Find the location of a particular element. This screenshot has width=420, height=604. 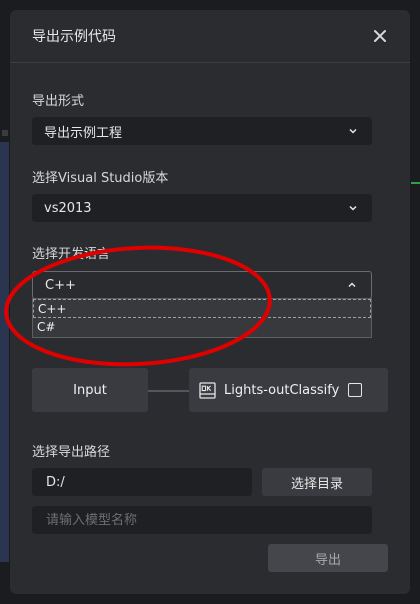

export-form-select: 导出示例工程 is located at coordinates (202, 131).